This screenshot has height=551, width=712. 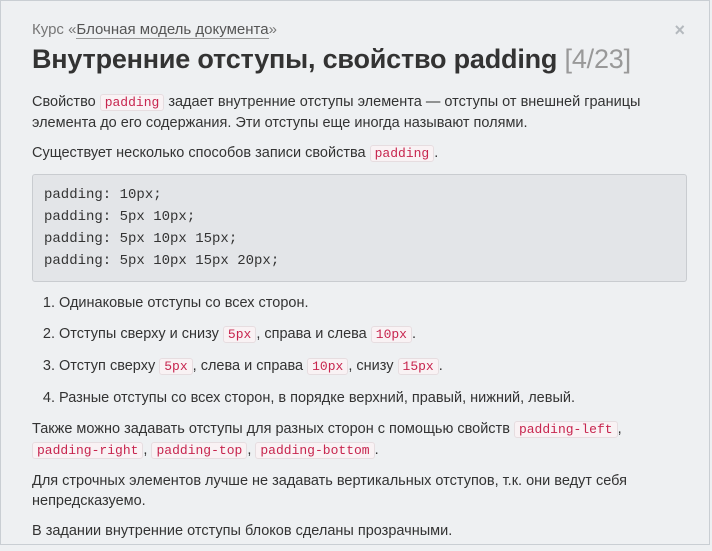 I want to click on inline-code: 15px, so click(x=418, y=366).